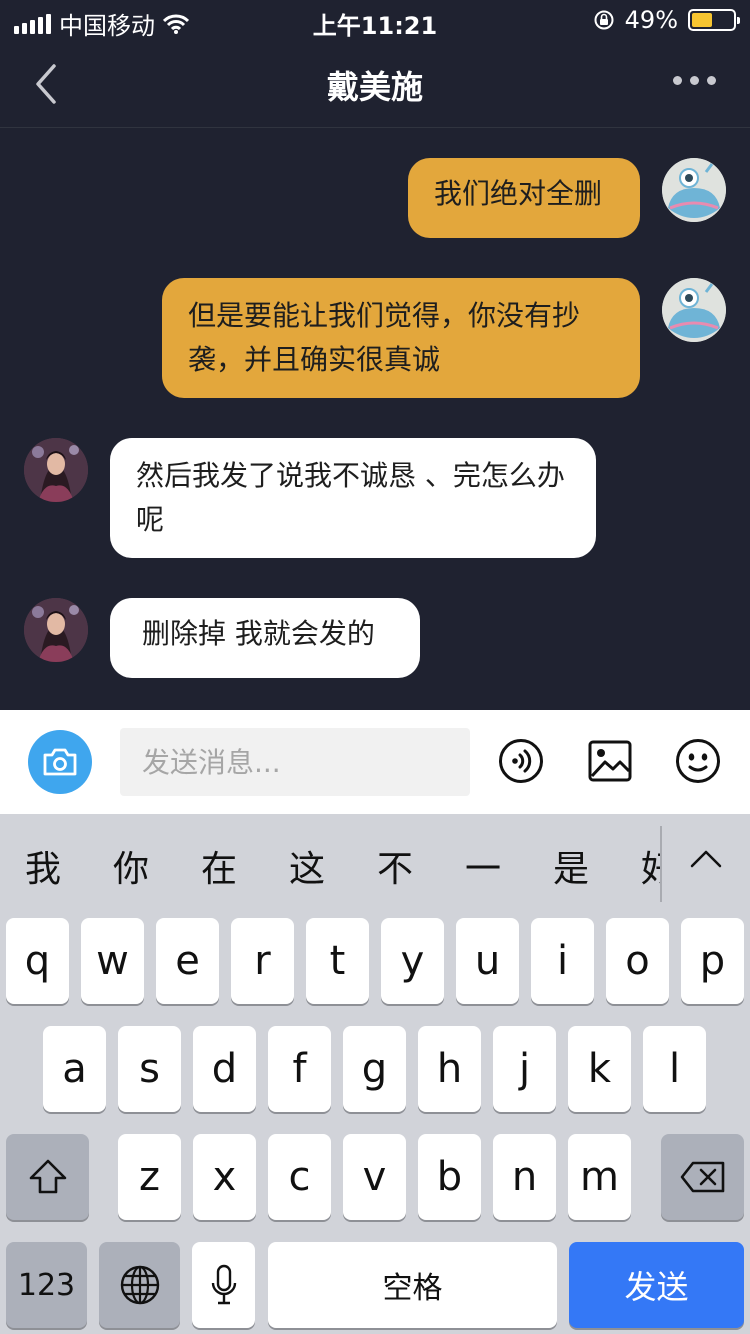  I want to click on status-right: 49%, so click(666, 20).